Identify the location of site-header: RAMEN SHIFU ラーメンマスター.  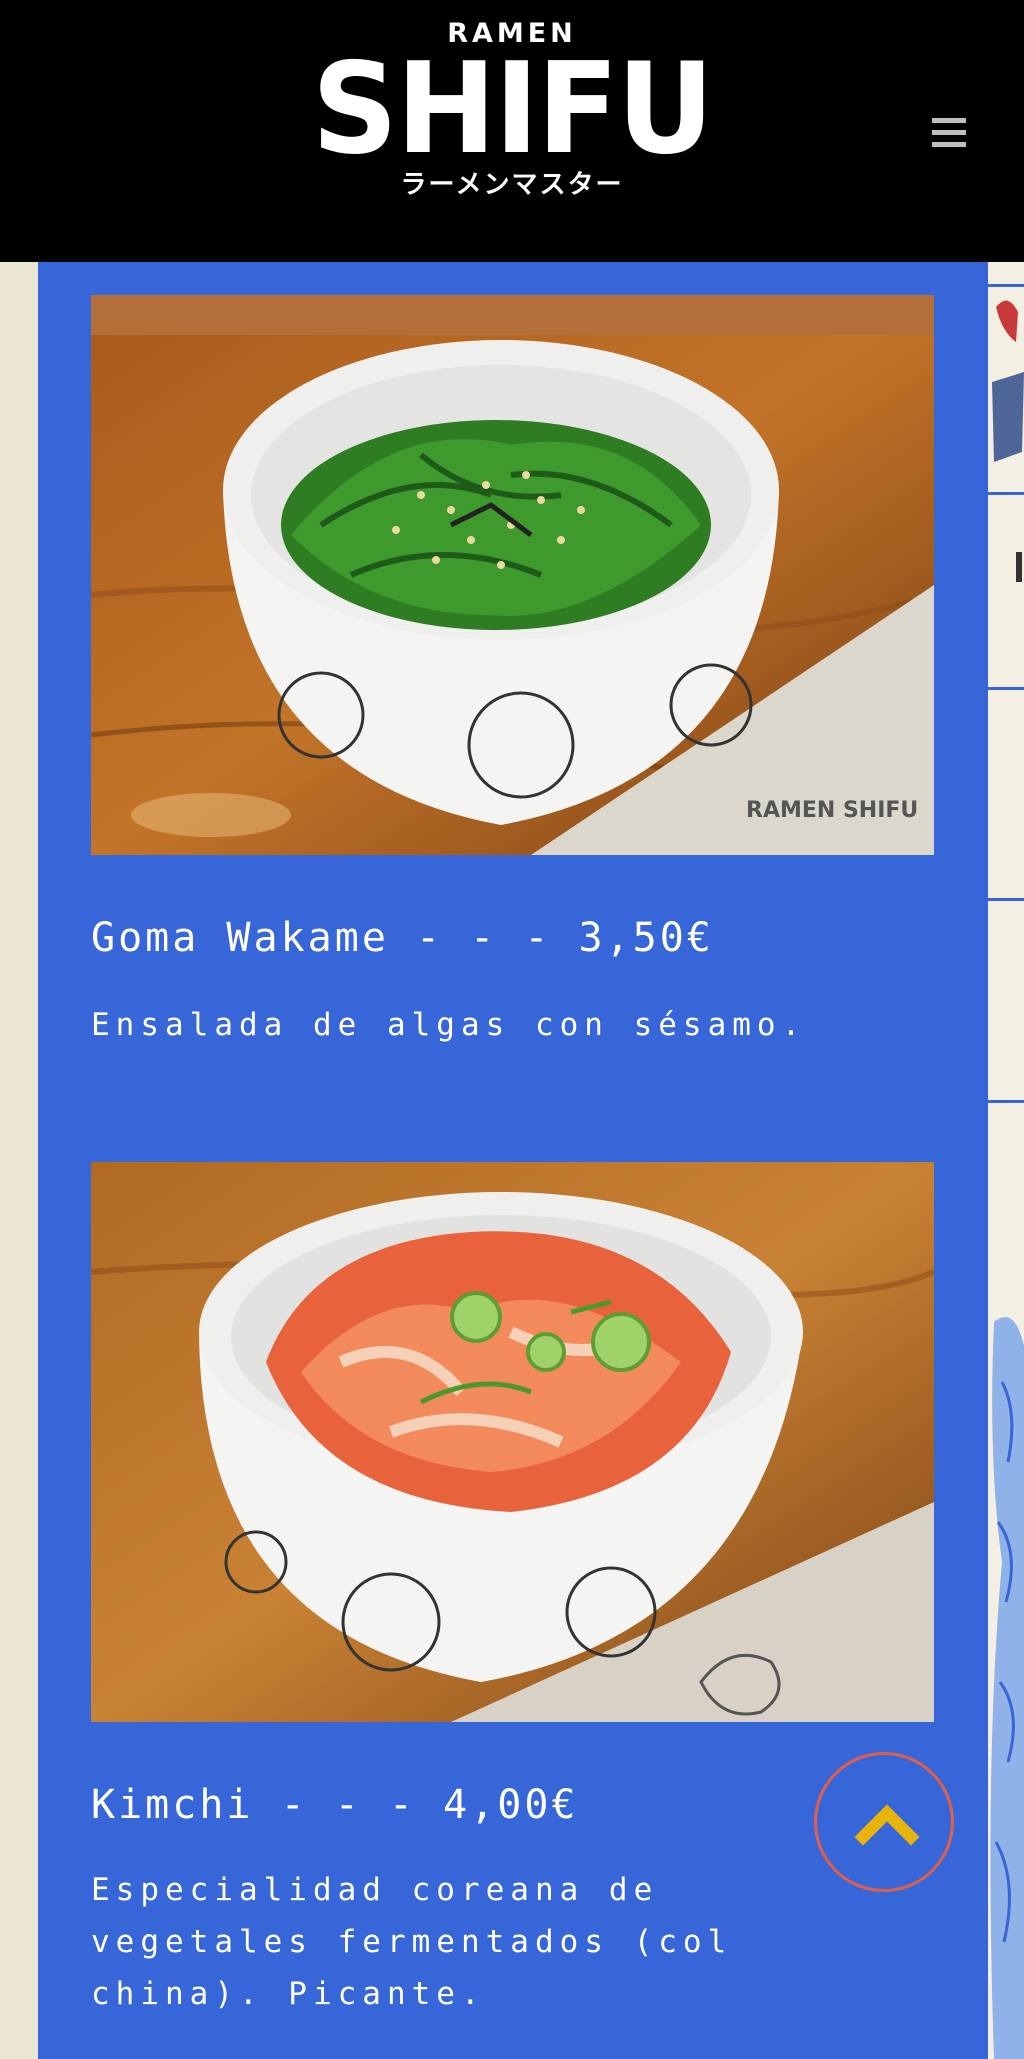
(512, 131).